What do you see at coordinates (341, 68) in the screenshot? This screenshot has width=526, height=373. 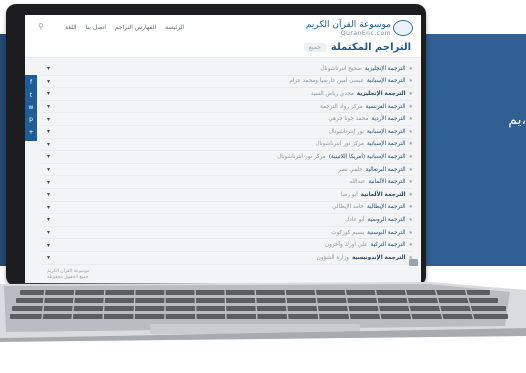 I see `translation-author: صحيح انترناشونال` at bounding box center [341, 68].